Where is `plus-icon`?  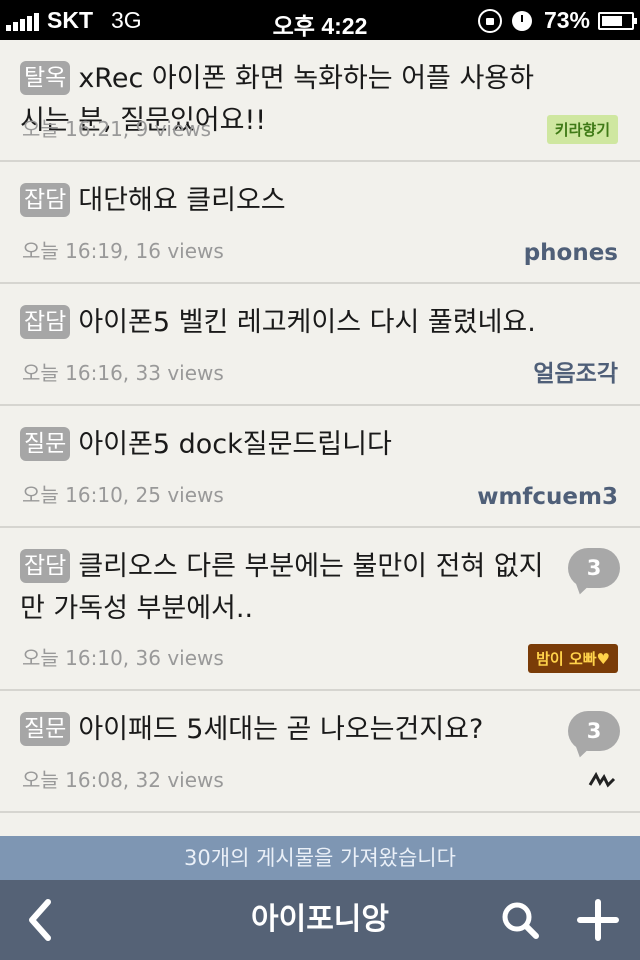
plus-icon is located at coordinates (598, 920).